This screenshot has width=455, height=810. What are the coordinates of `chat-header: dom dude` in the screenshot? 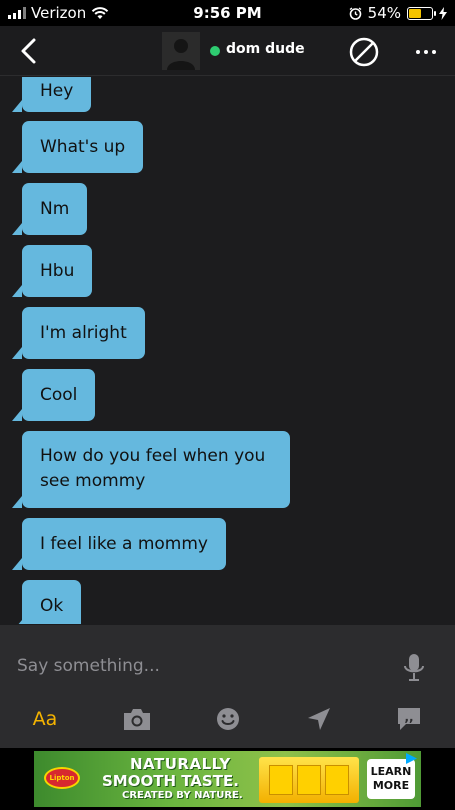 It's located at (227, 51).